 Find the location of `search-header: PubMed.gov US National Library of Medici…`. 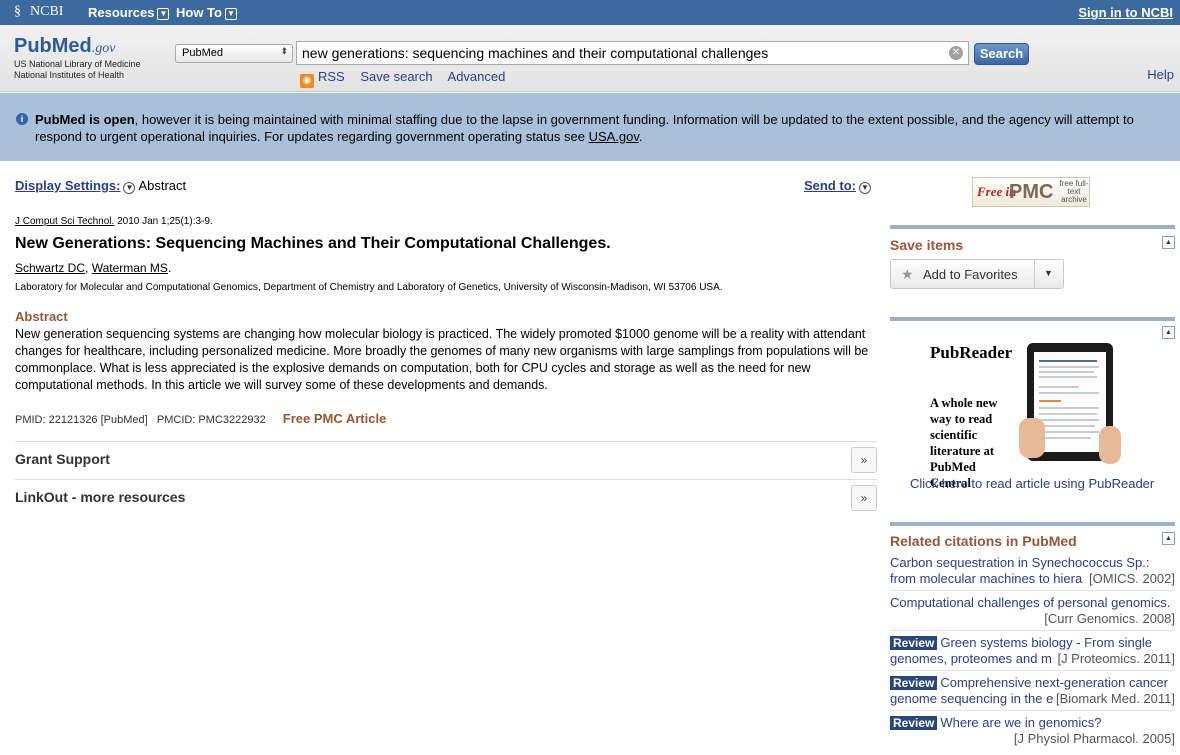

search-header: PubMed.gov US National Library of Medici… is located at coordinates (590, 58).